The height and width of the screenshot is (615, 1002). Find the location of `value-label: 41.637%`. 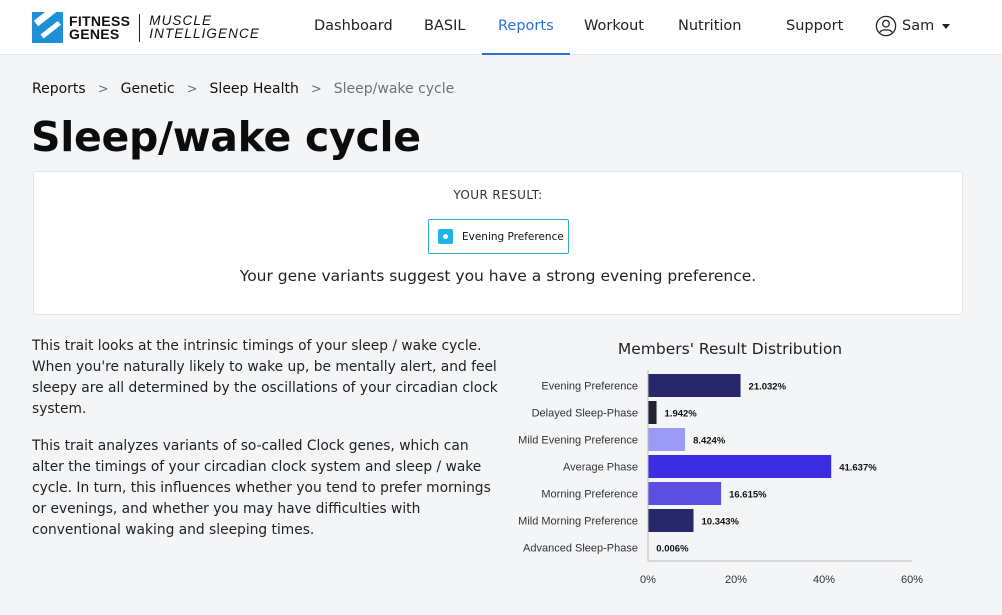

value-label: 41.637% is located at coordinates (858, 468).